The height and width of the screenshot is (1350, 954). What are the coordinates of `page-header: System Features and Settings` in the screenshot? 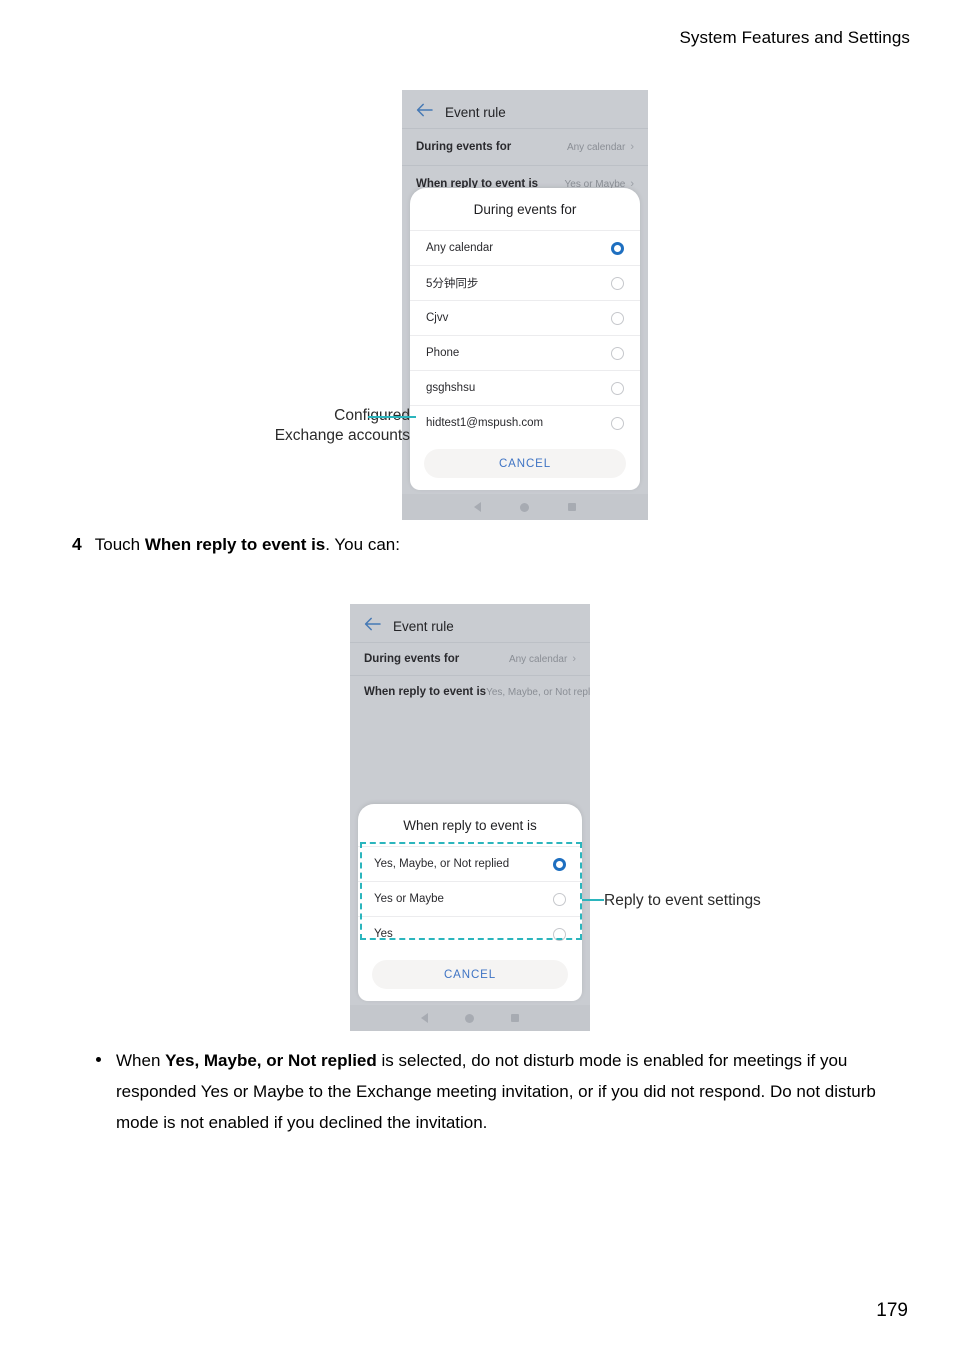 It's located at (794, 37).